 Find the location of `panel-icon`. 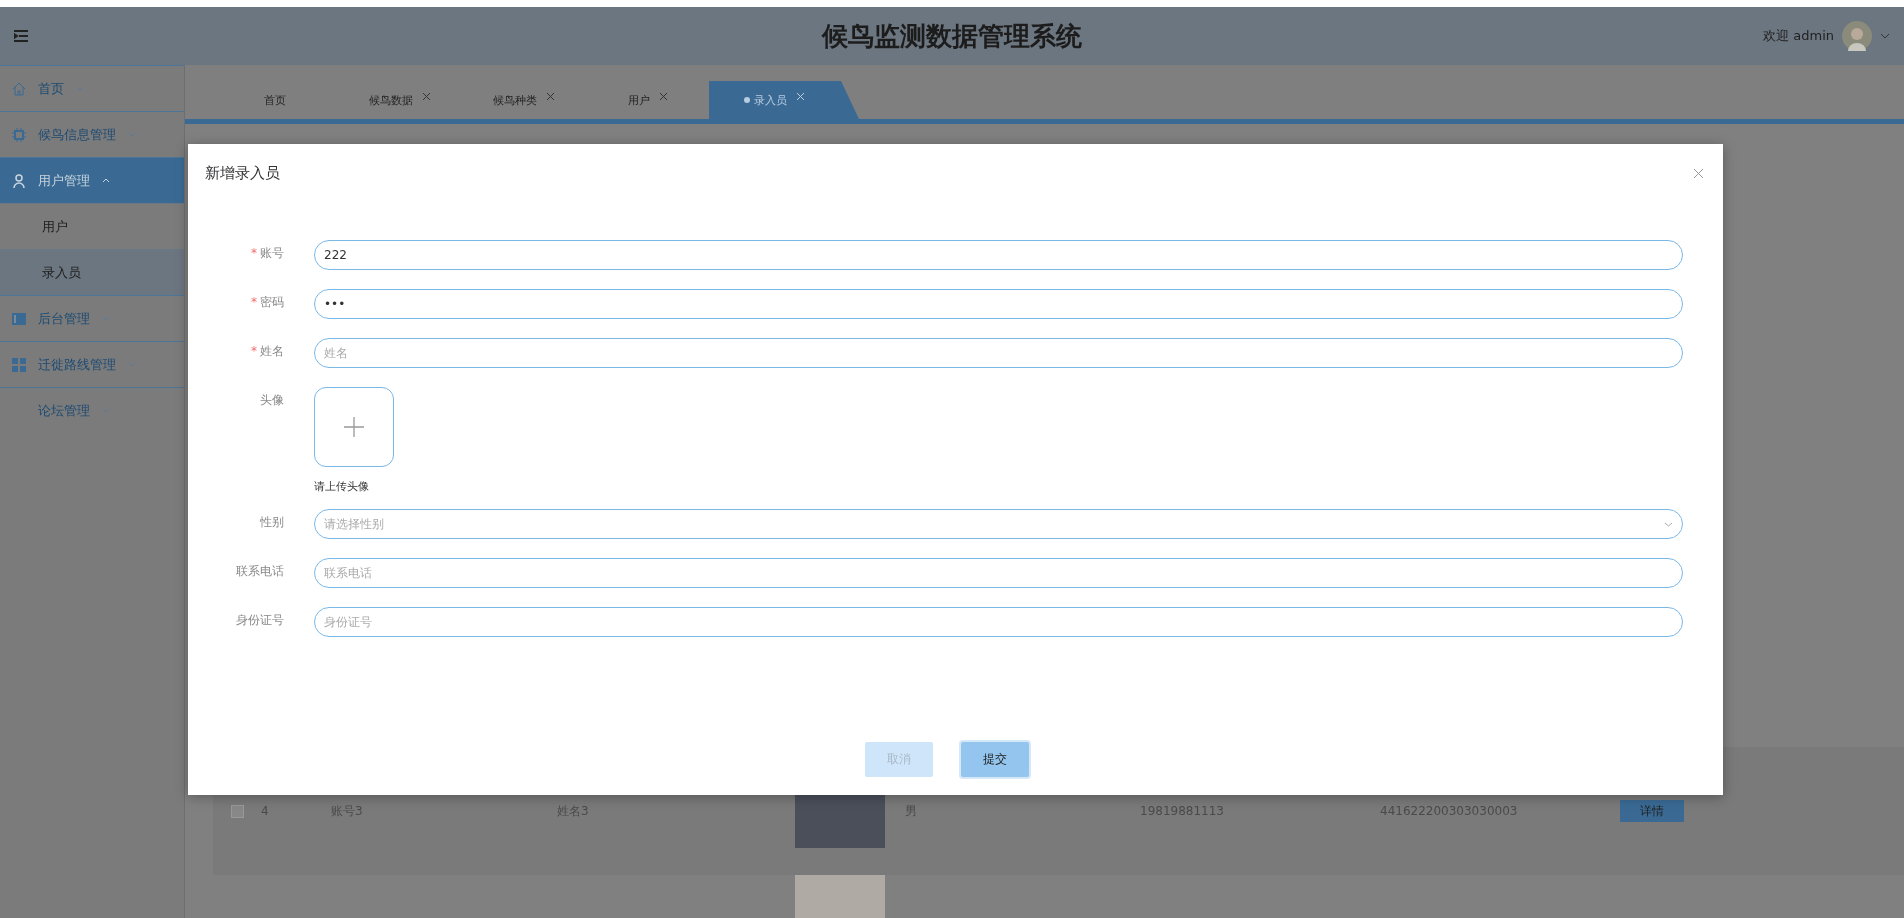

panel-icon is located at coordinates (19, 318).